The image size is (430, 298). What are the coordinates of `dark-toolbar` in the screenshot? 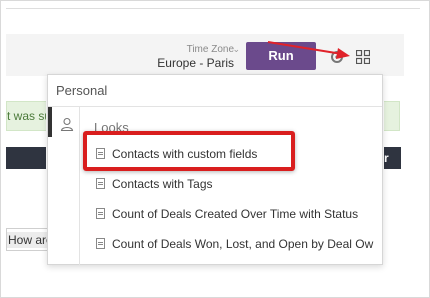 It's located at (26, 158).